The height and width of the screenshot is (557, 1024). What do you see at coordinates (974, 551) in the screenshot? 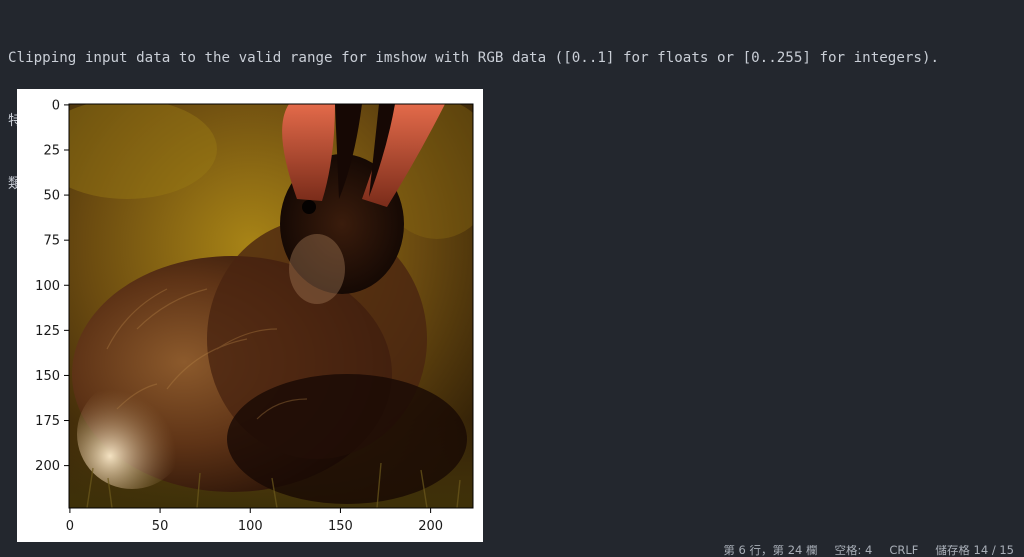
I see `cell-indicator: 儲存格 14 / 15` at bounding box center [974, 551].